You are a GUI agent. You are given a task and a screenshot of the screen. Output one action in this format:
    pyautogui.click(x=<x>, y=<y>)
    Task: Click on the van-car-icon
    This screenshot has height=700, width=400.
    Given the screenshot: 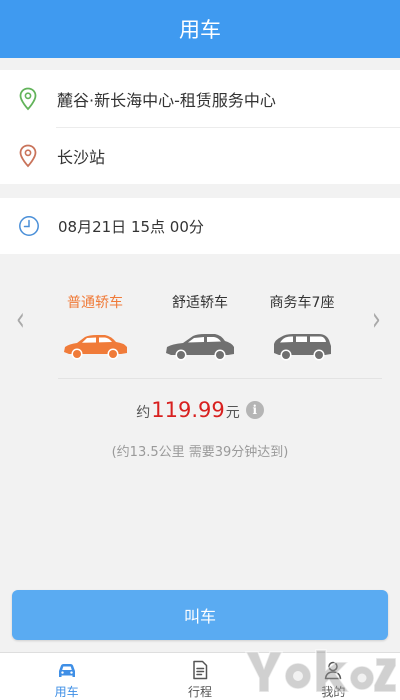 What is the action you would take?
    pyautogui.click(x=302, y=347)
    